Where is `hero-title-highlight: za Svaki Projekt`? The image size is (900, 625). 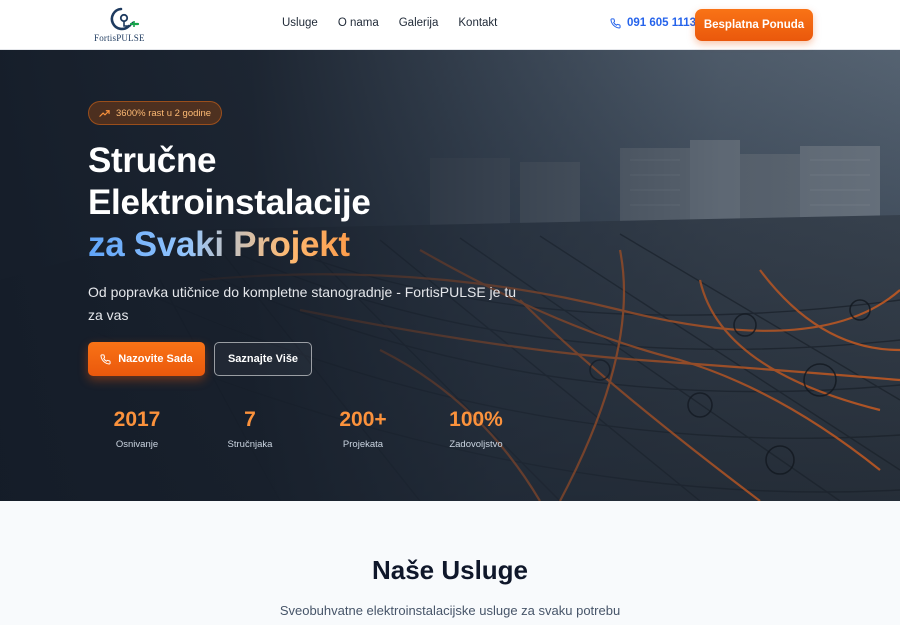 hero-title-highlight: za Svaki Projekt is located at coordinates (229, 245).